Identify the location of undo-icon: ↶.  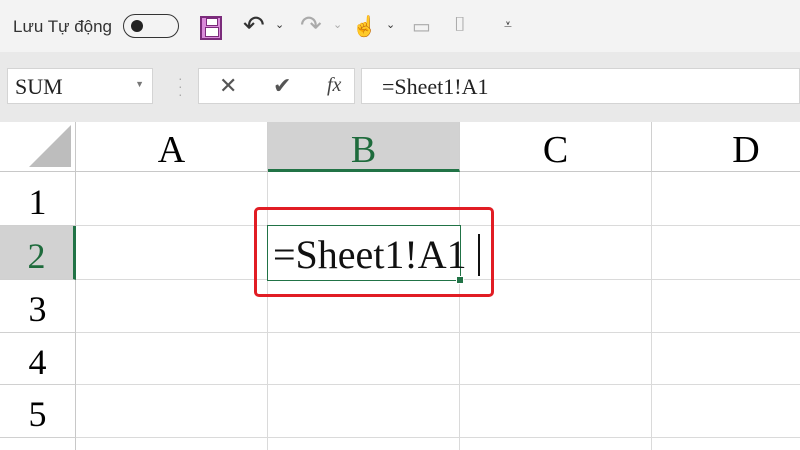
(254, 25).